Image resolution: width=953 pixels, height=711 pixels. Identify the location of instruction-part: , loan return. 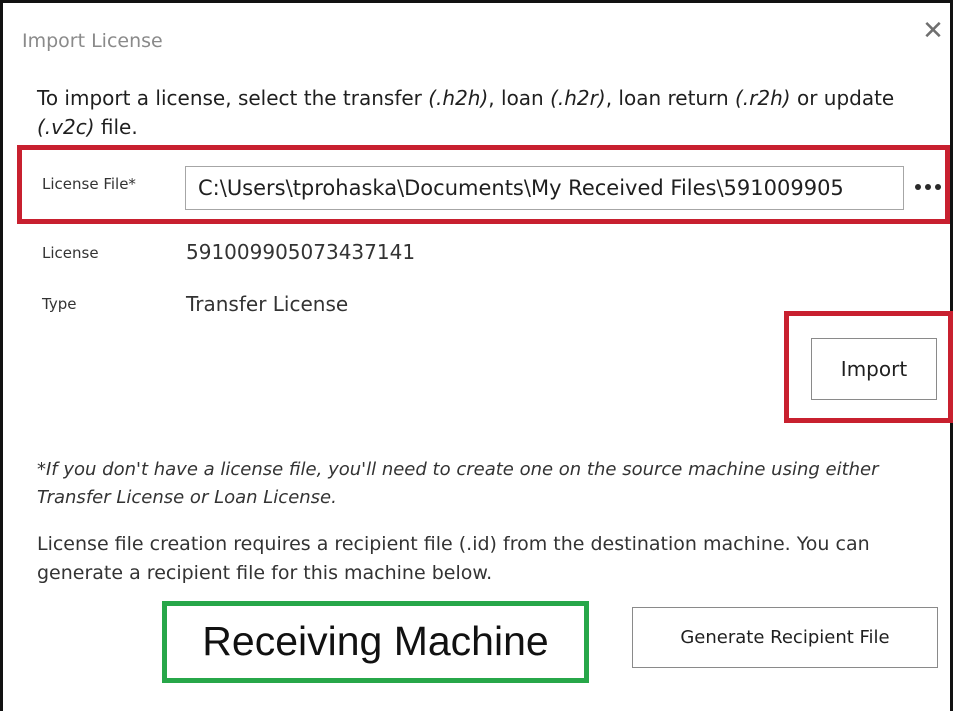
(670, 98).